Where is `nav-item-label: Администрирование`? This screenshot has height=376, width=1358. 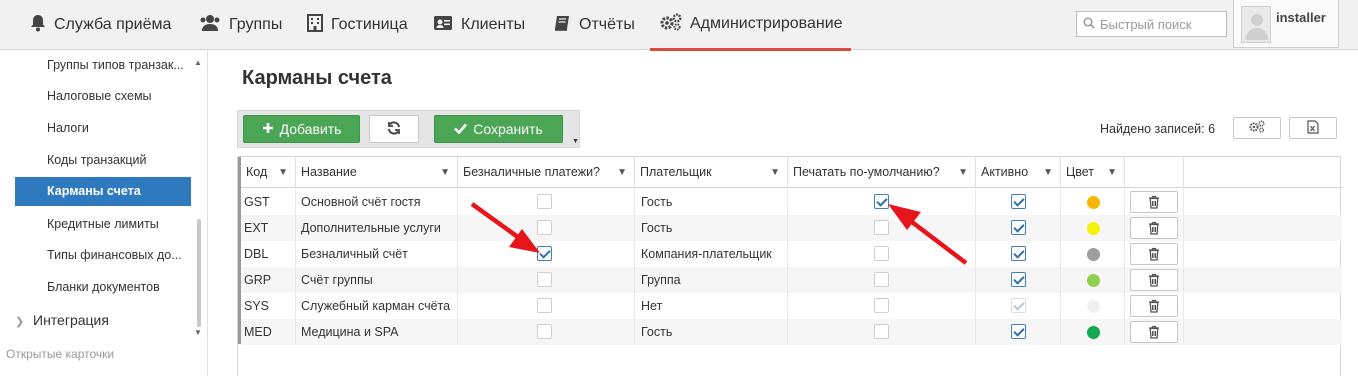 nav-item-label: Администрирование is located at coordinates (766, 23).